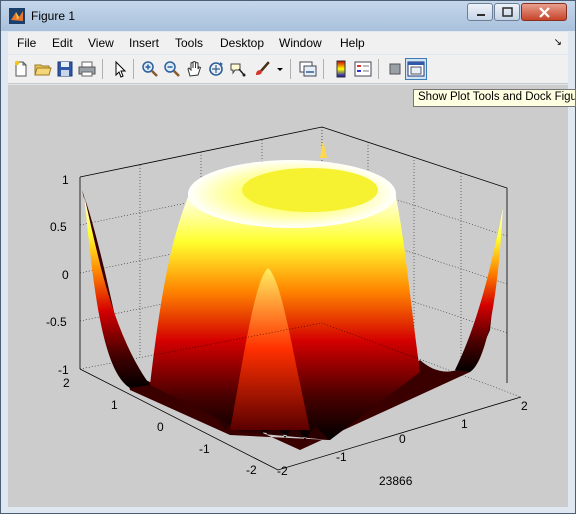 The image size is (576, 514). I want to click on print-icon, so click(87, 69).